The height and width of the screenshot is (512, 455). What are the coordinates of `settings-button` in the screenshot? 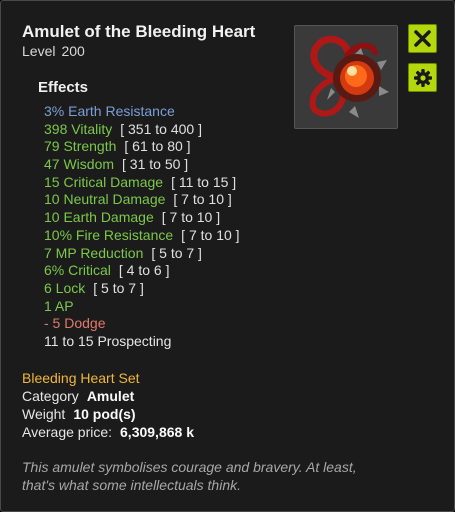 It's located at (422, 77).